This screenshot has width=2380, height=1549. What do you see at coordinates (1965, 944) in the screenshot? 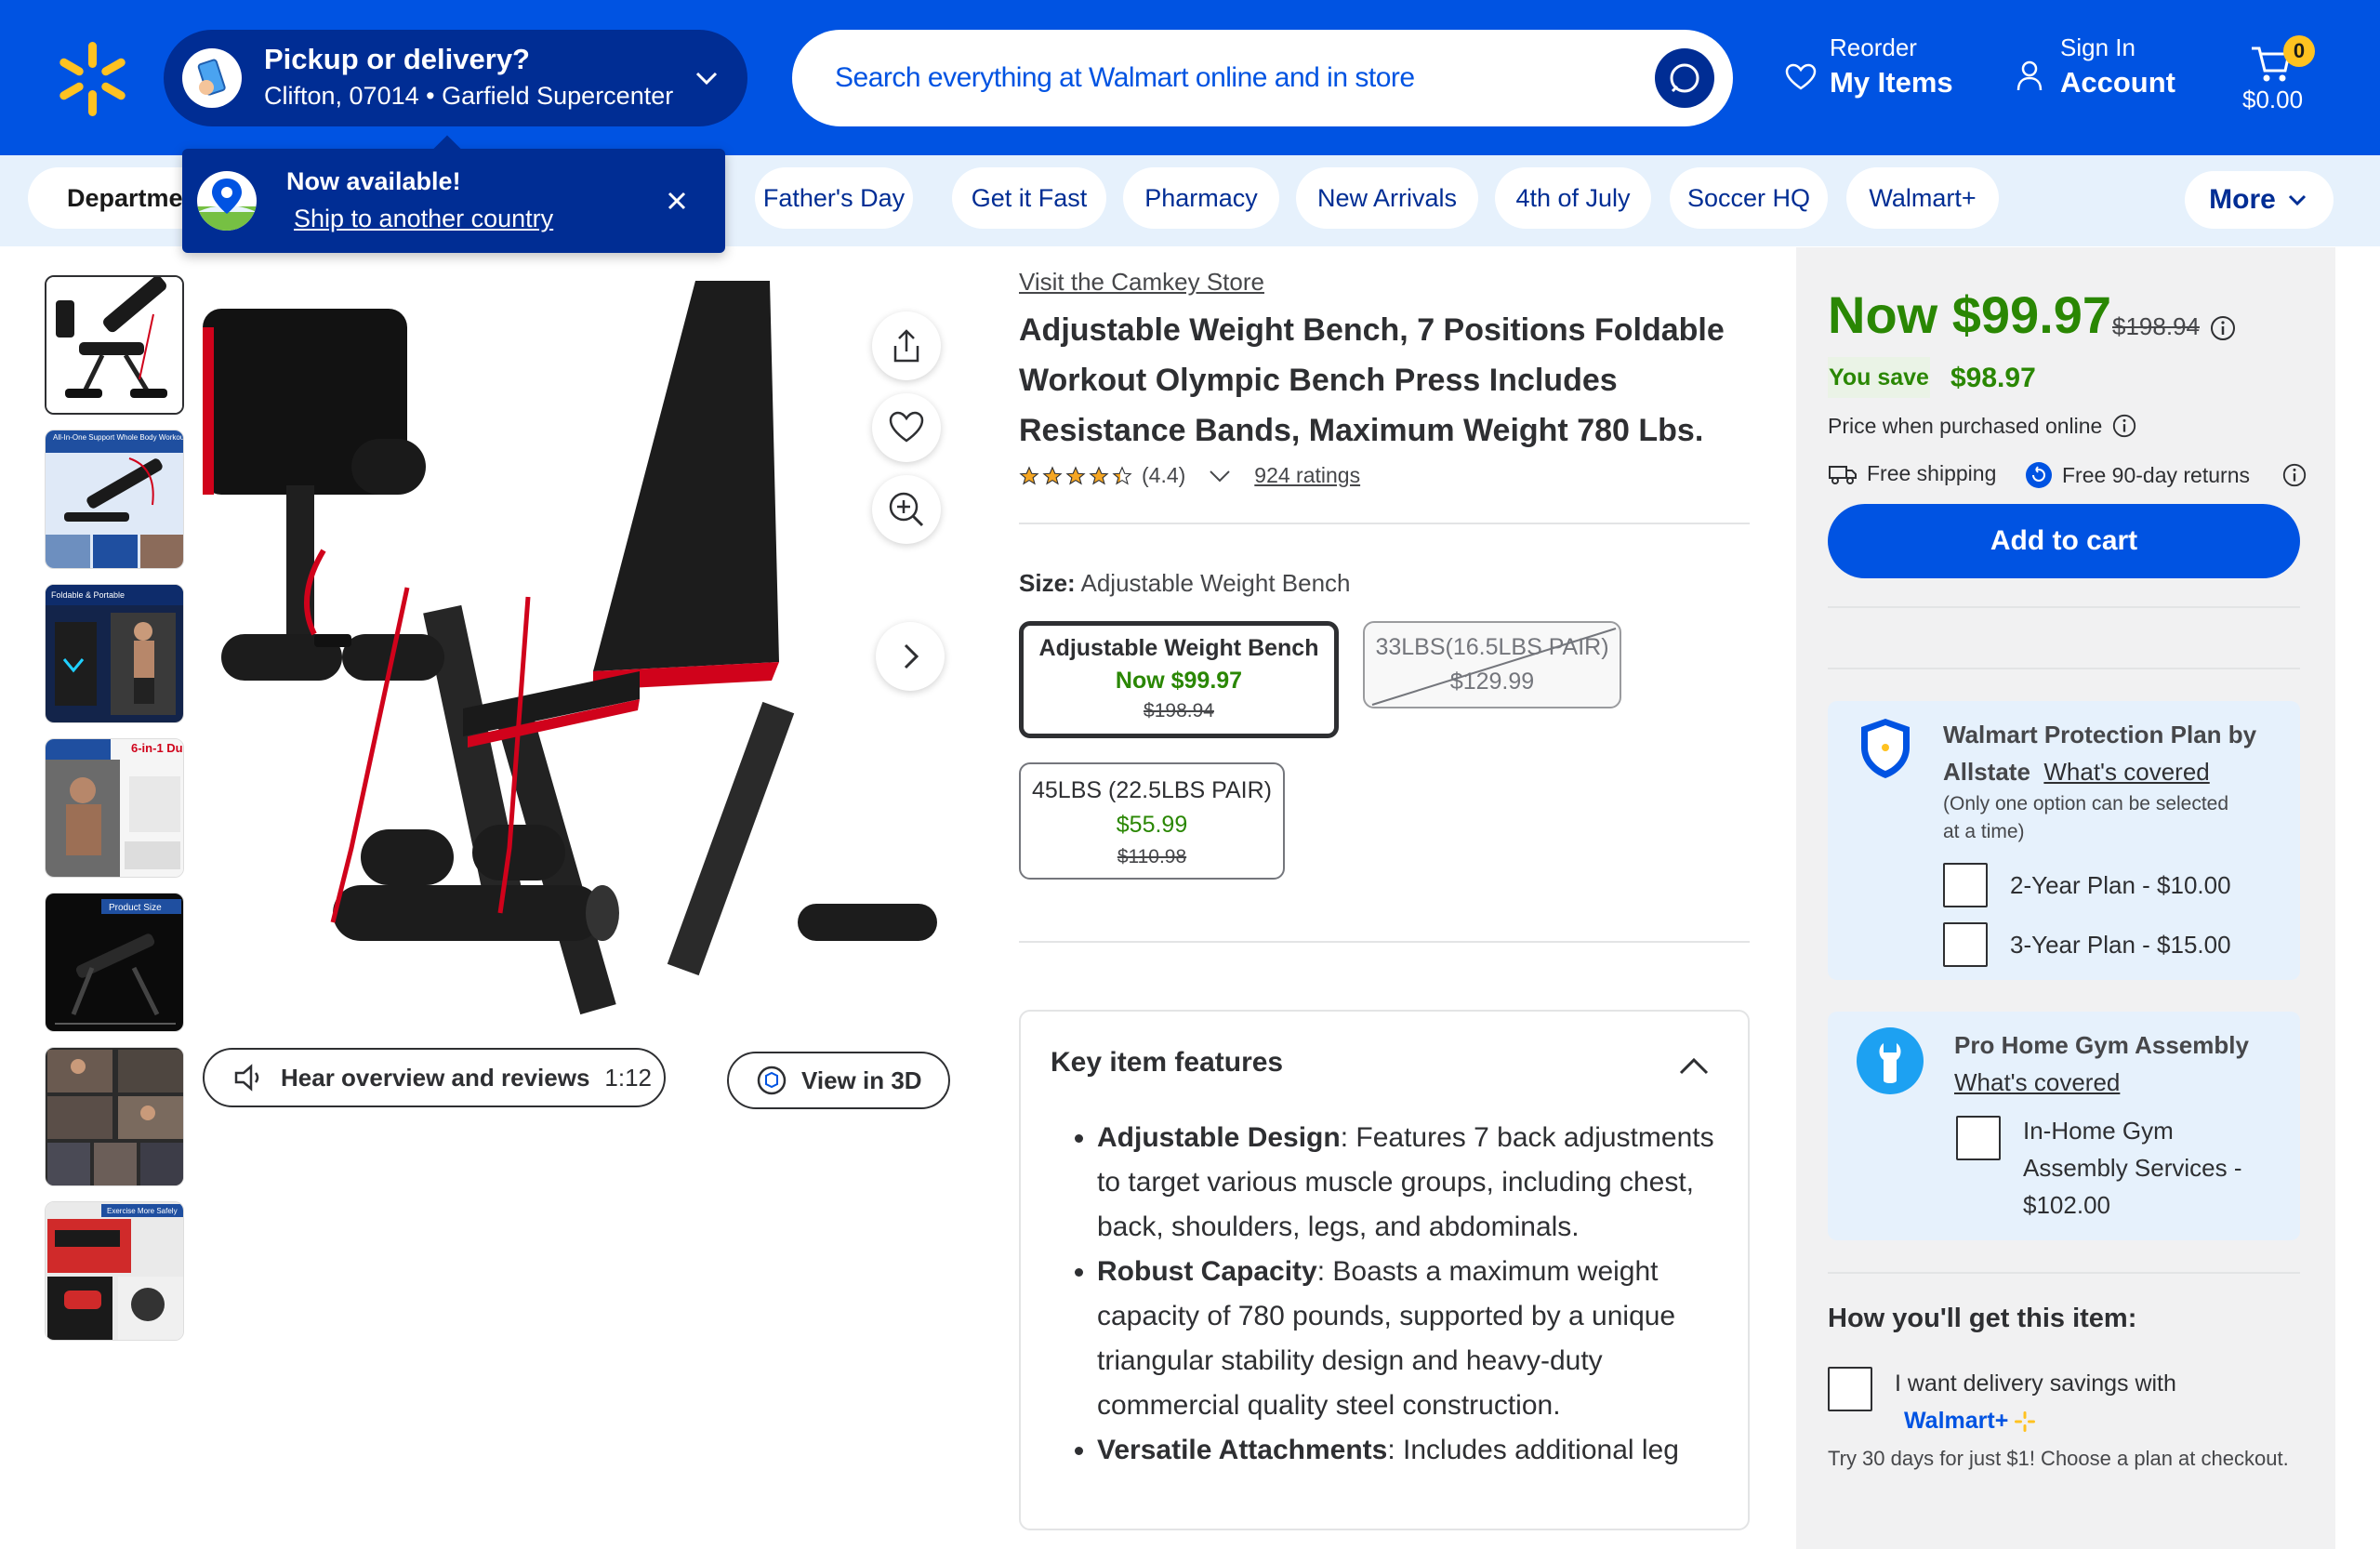
I see `plan-3-year-checkbox` at bounding box center [1965, 944].